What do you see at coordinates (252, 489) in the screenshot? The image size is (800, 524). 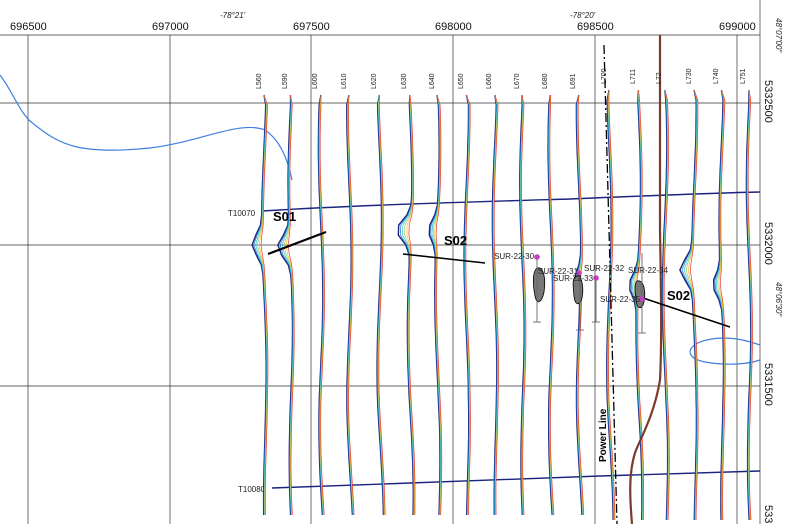 I see `tie-line-label: T10080` at bounding box center [252, 489].